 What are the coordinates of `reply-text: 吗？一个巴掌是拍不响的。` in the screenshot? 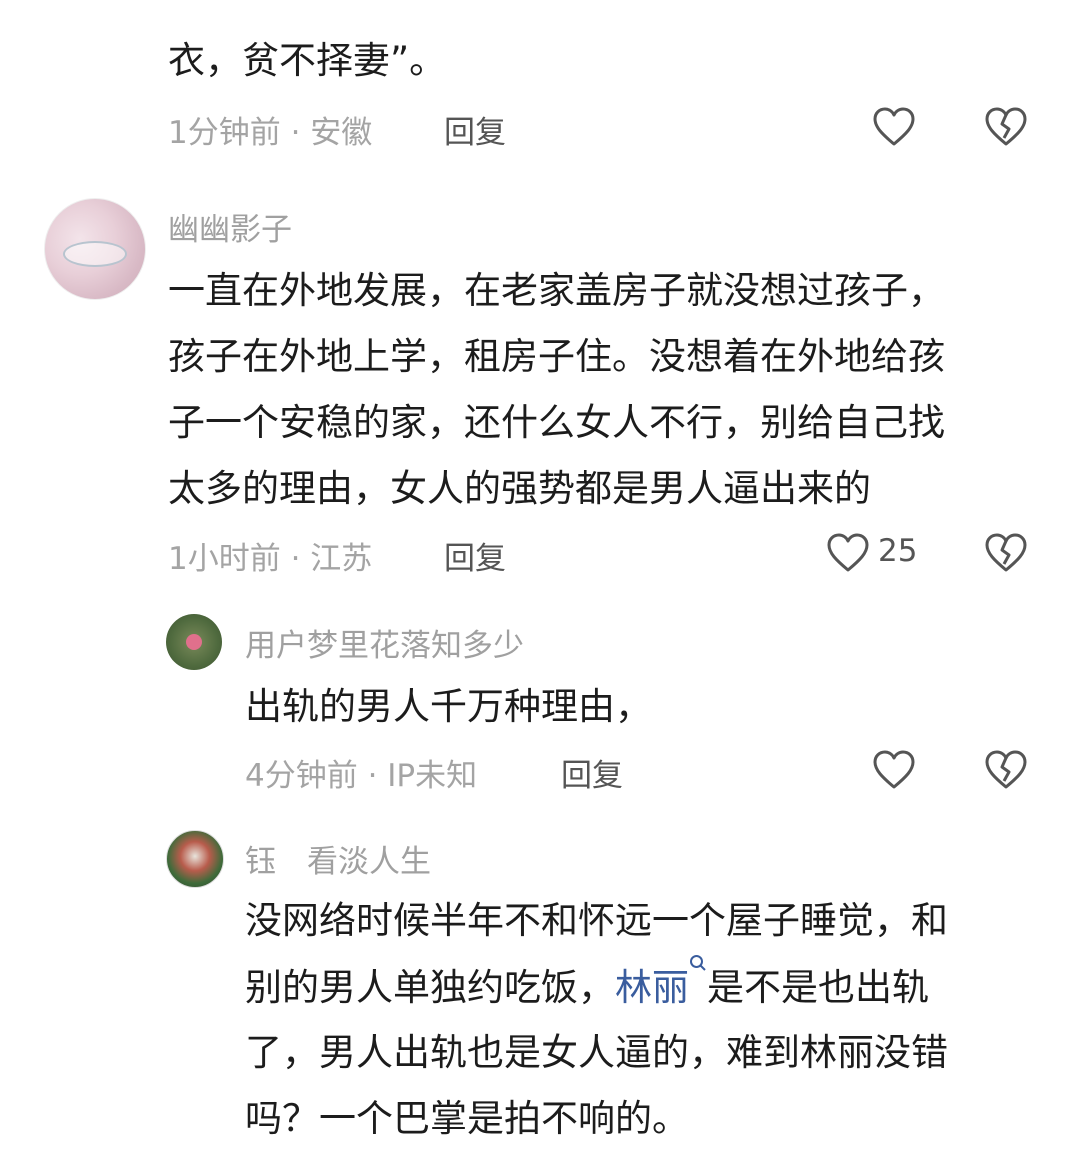 It's located at (467, 1118).